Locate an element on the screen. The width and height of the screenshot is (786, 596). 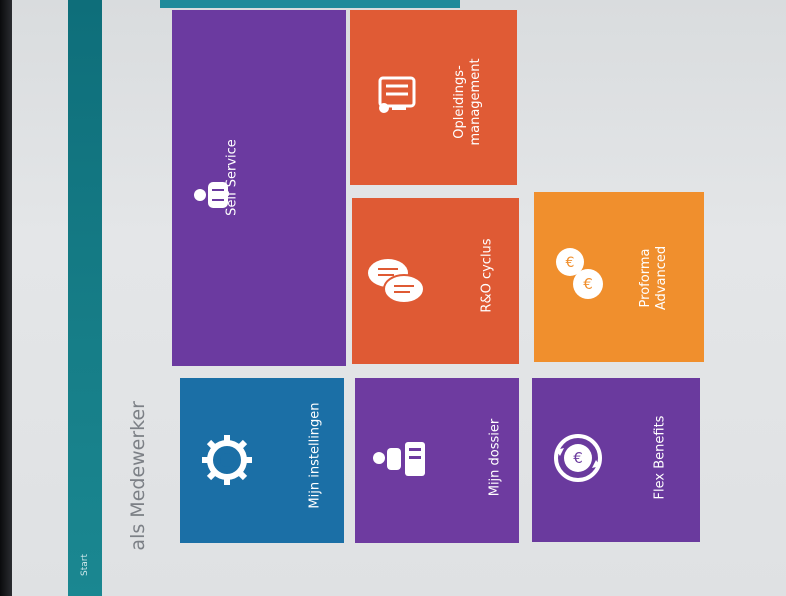
nav-label: Start is located at coordinates (85, 565).